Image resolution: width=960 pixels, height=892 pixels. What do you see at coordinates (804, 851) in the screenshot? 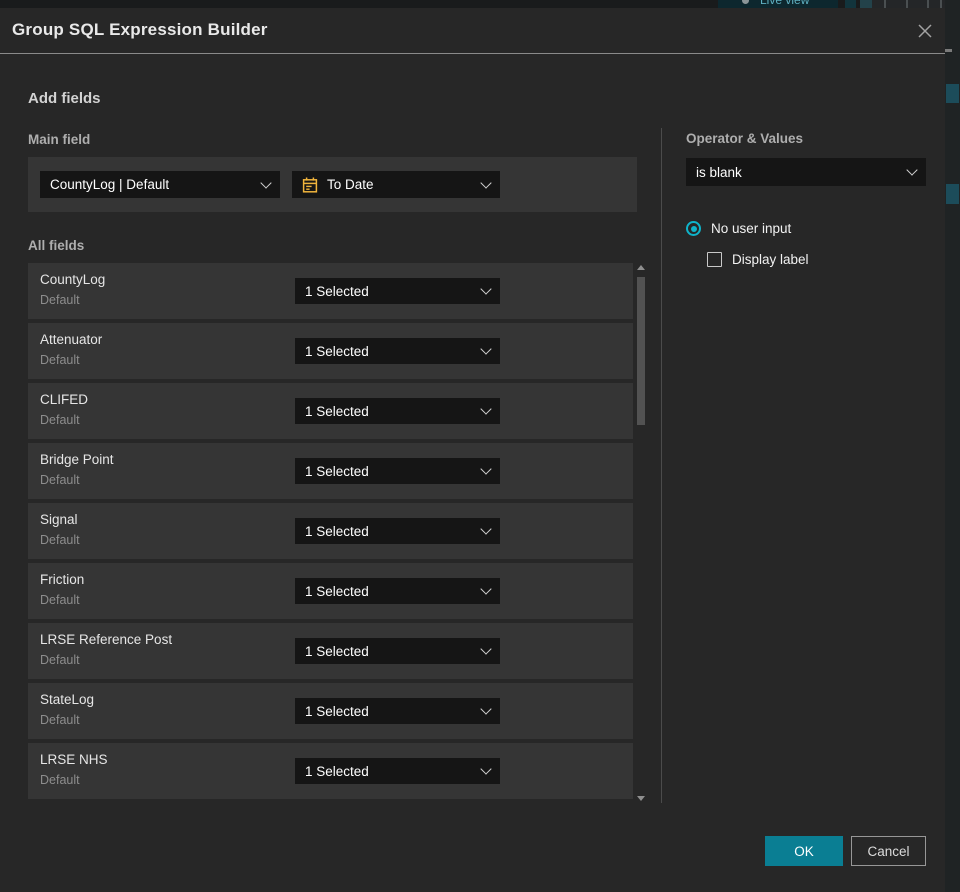
I see `ok-button: OK` at bounding box center [804, 851].